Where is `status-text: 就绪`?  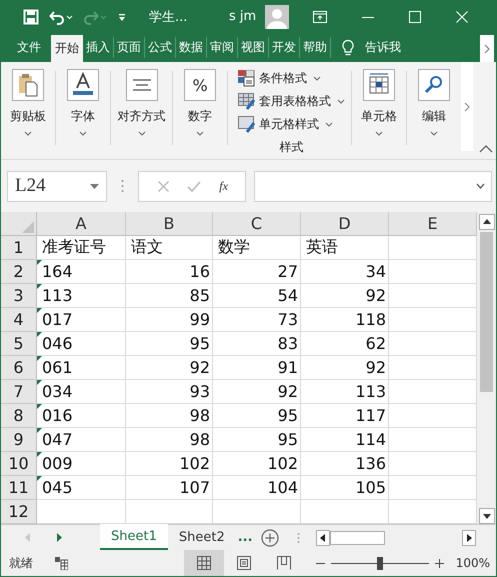 status-text: 就绪 is located at coordinates (21, 563).